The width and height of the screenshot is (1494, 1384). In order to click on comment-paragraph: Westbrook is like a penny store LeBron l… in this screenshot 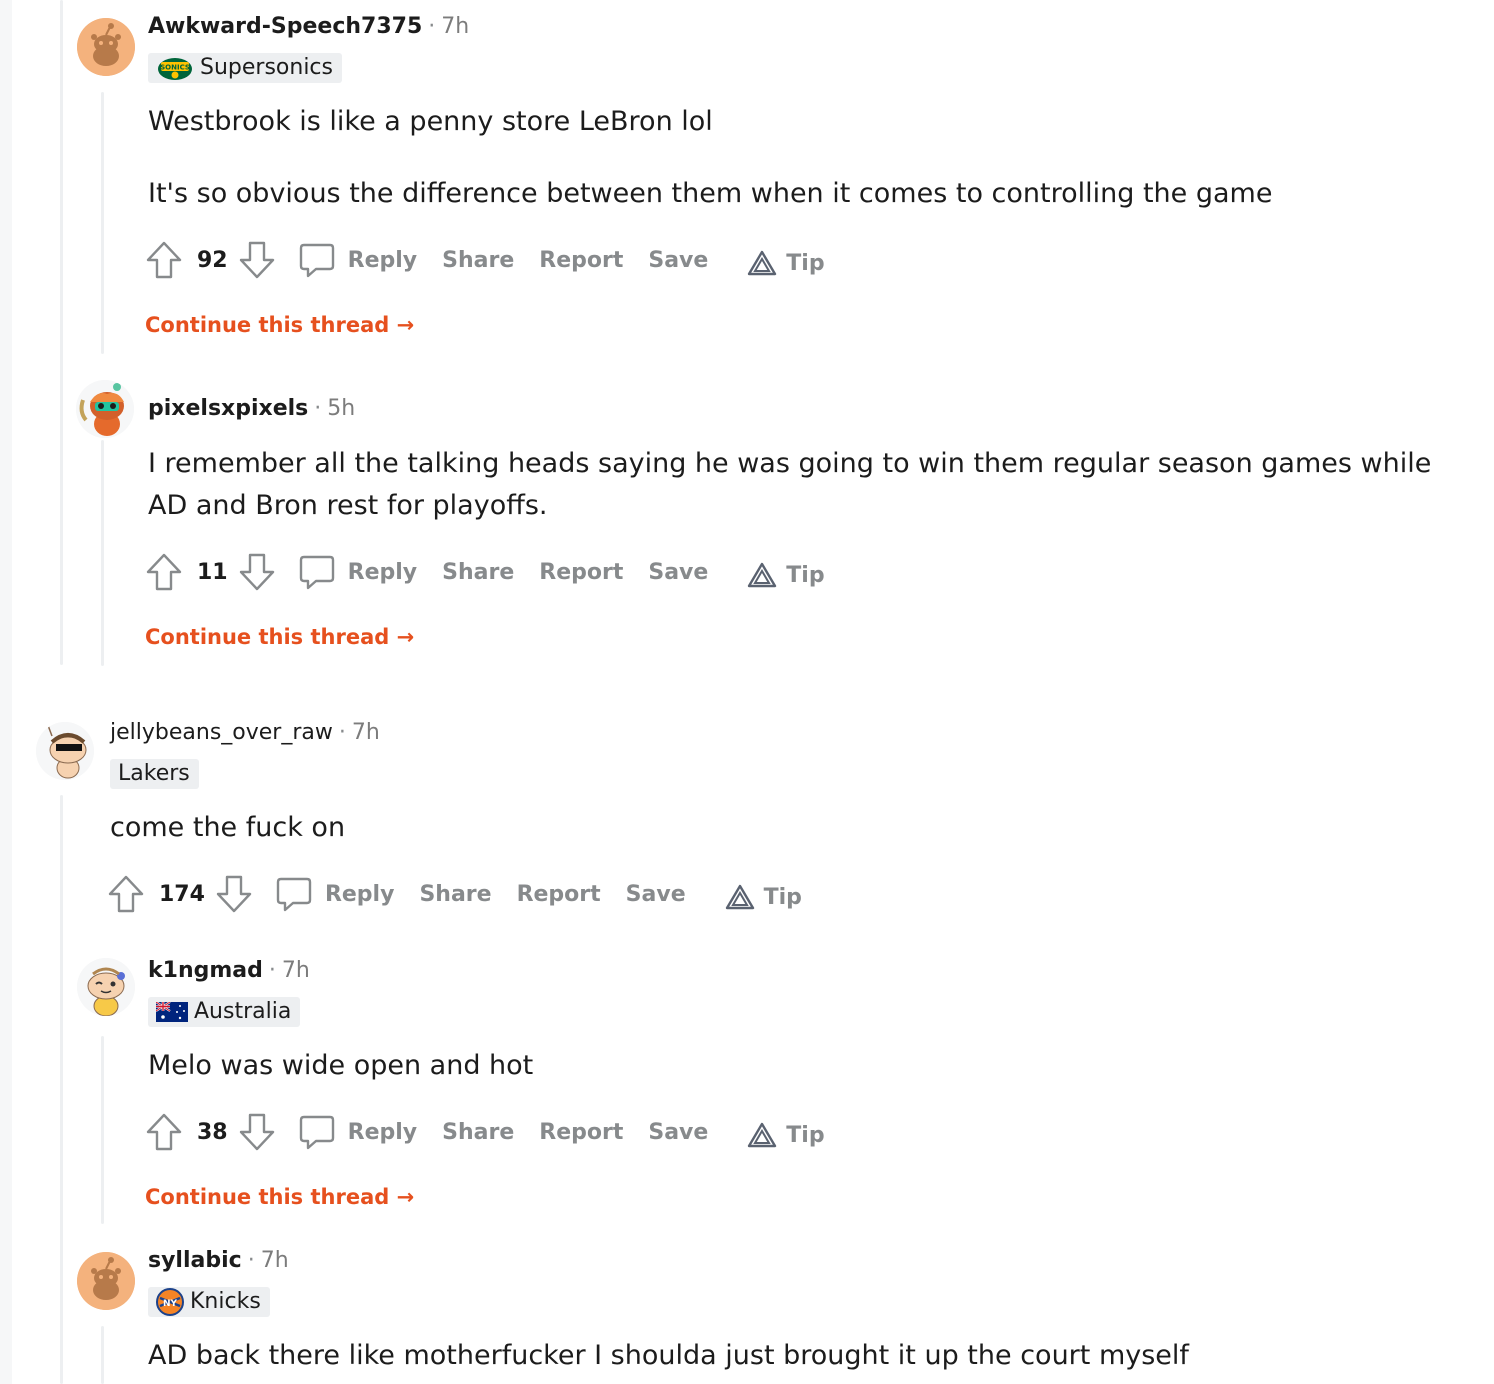, I will do `click(430, 121)`.